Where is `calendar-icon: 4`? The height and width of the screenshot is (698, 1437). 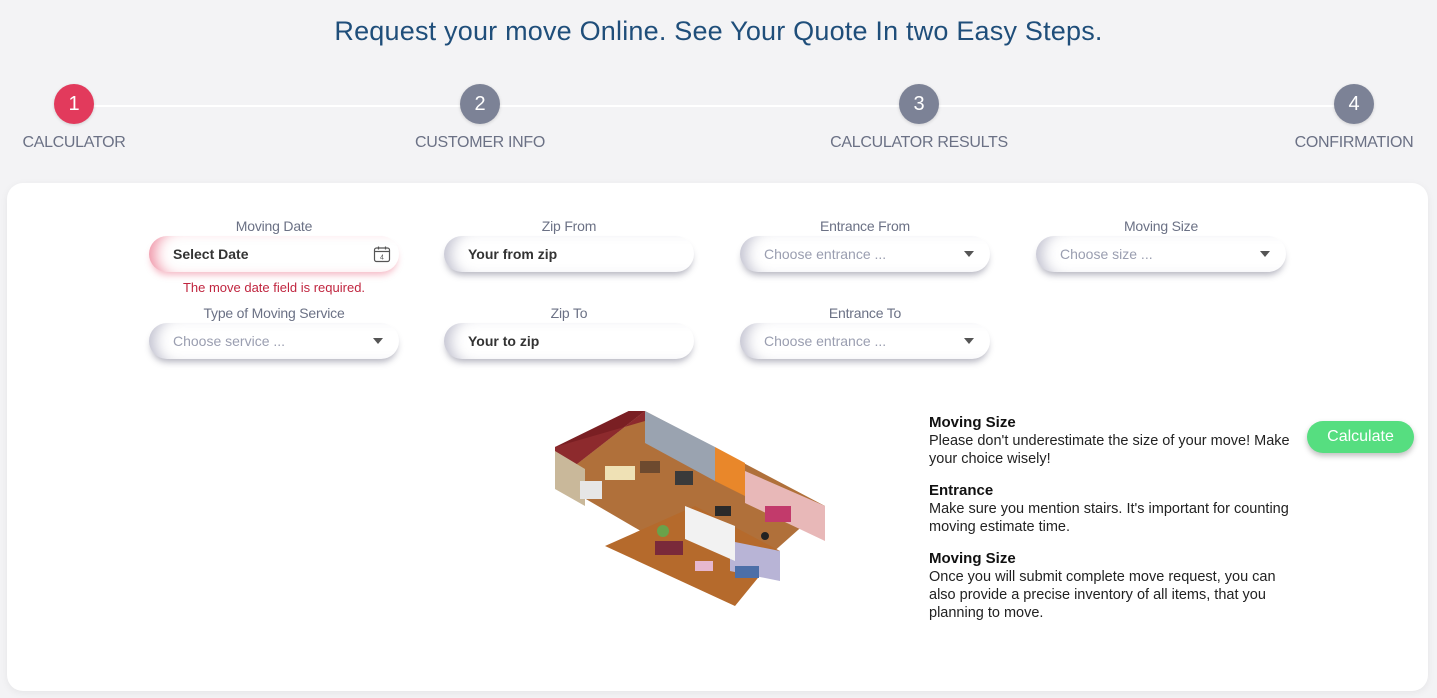
calendar-icon: 4 is located at coordinates (382, 254).